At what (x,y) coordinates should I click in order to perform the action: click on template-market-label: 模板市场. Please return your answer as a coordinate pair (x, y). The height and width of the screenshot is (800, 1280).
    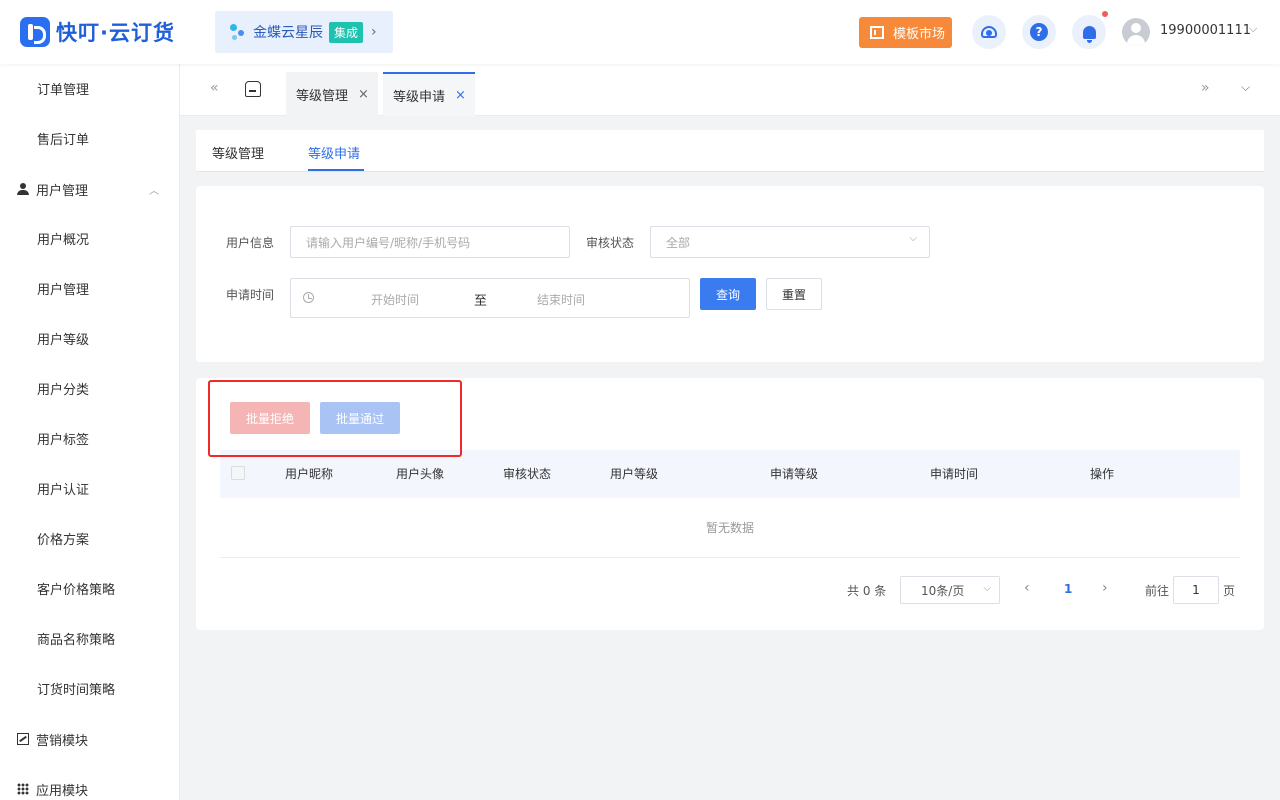
    Looking at the image, I should click on (919, 34).